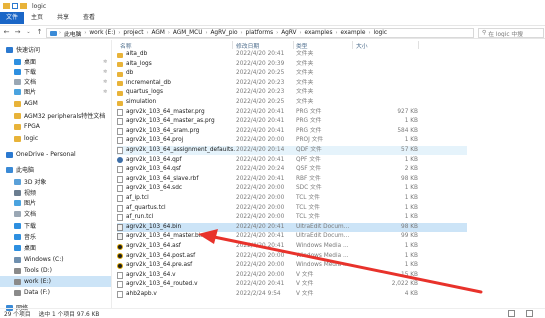 The image size is (545, 318). I want to click on sidebar-item-label: 图片, so click(30, 92).